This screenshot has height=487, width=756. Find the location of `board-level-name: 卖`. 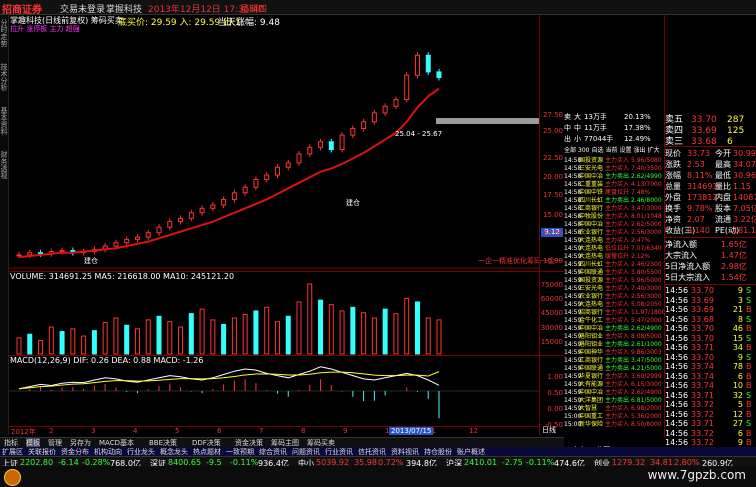

board-level-name: 卖 is located at coordinates (567, 117).